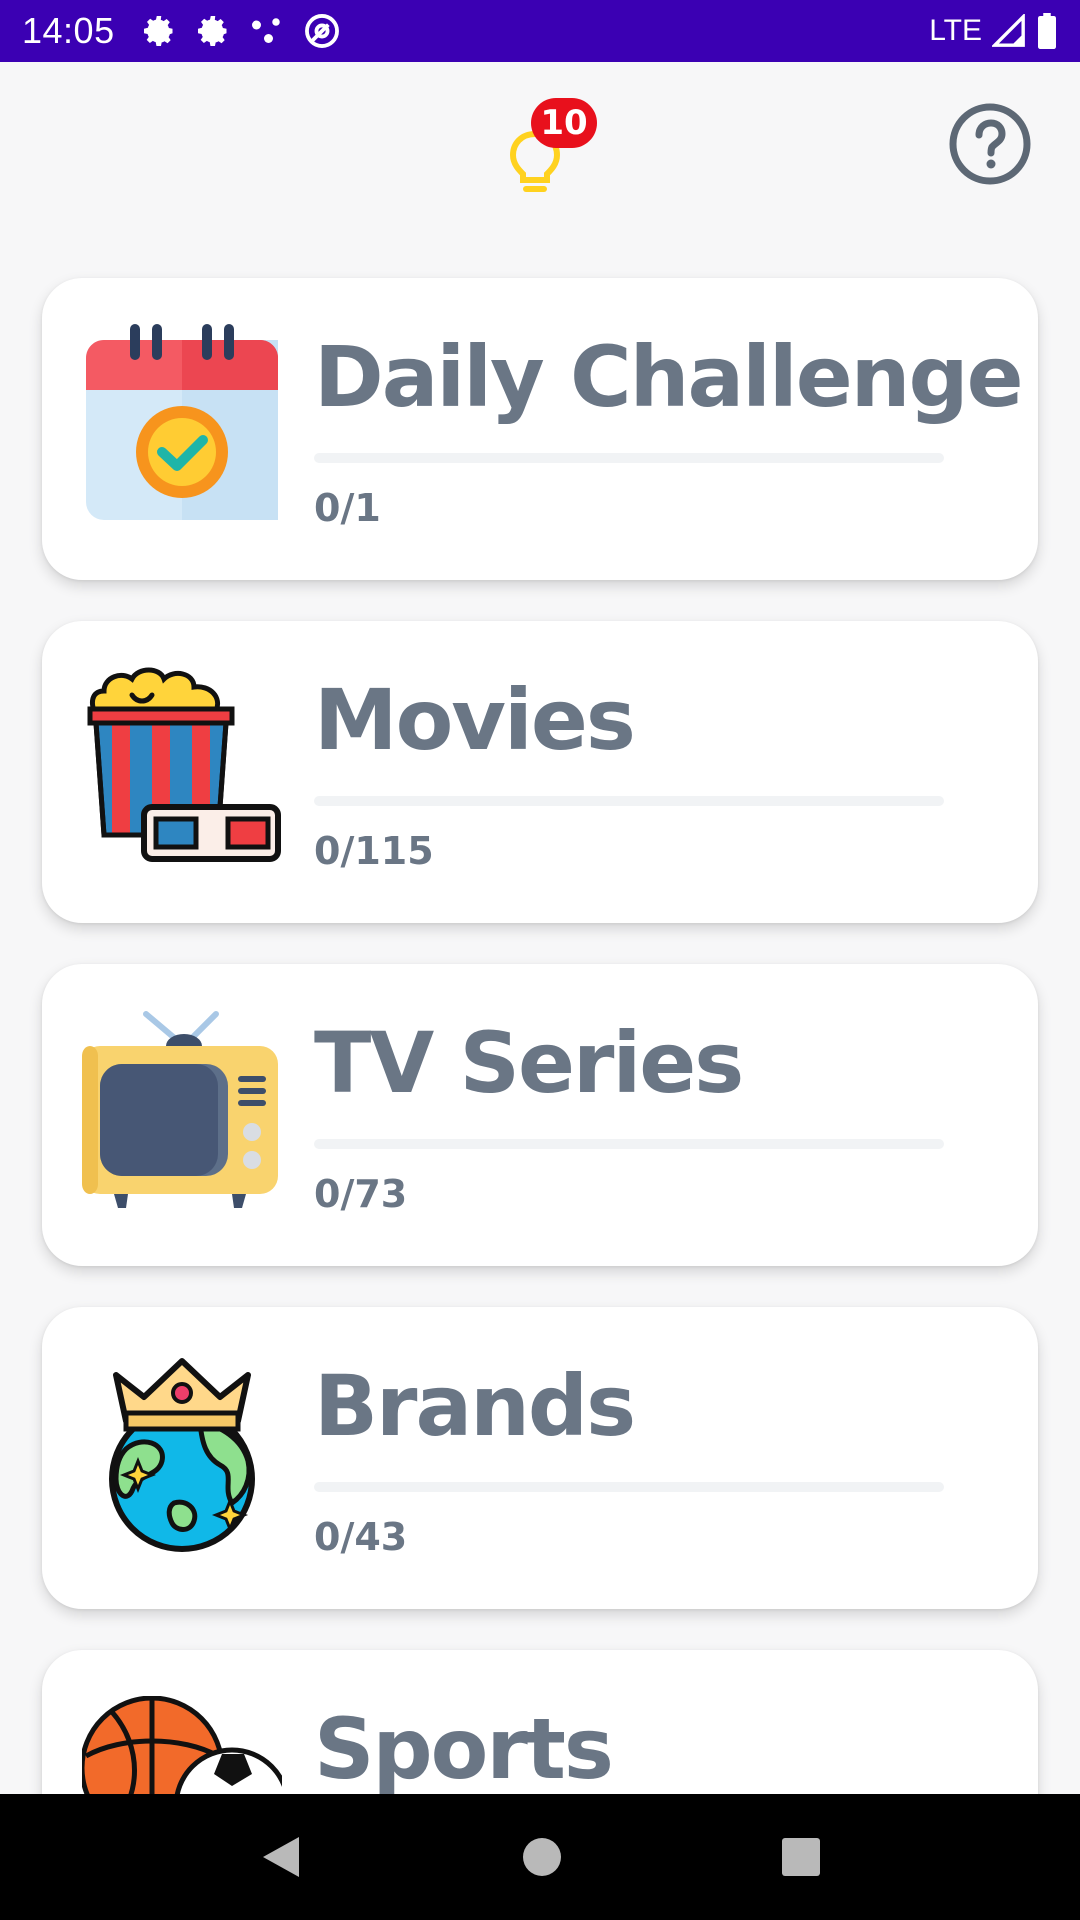  Describe the element at coordinates (540, 772) in the screenshot. I see `category-card-movies: Movies 0/115` at that location.